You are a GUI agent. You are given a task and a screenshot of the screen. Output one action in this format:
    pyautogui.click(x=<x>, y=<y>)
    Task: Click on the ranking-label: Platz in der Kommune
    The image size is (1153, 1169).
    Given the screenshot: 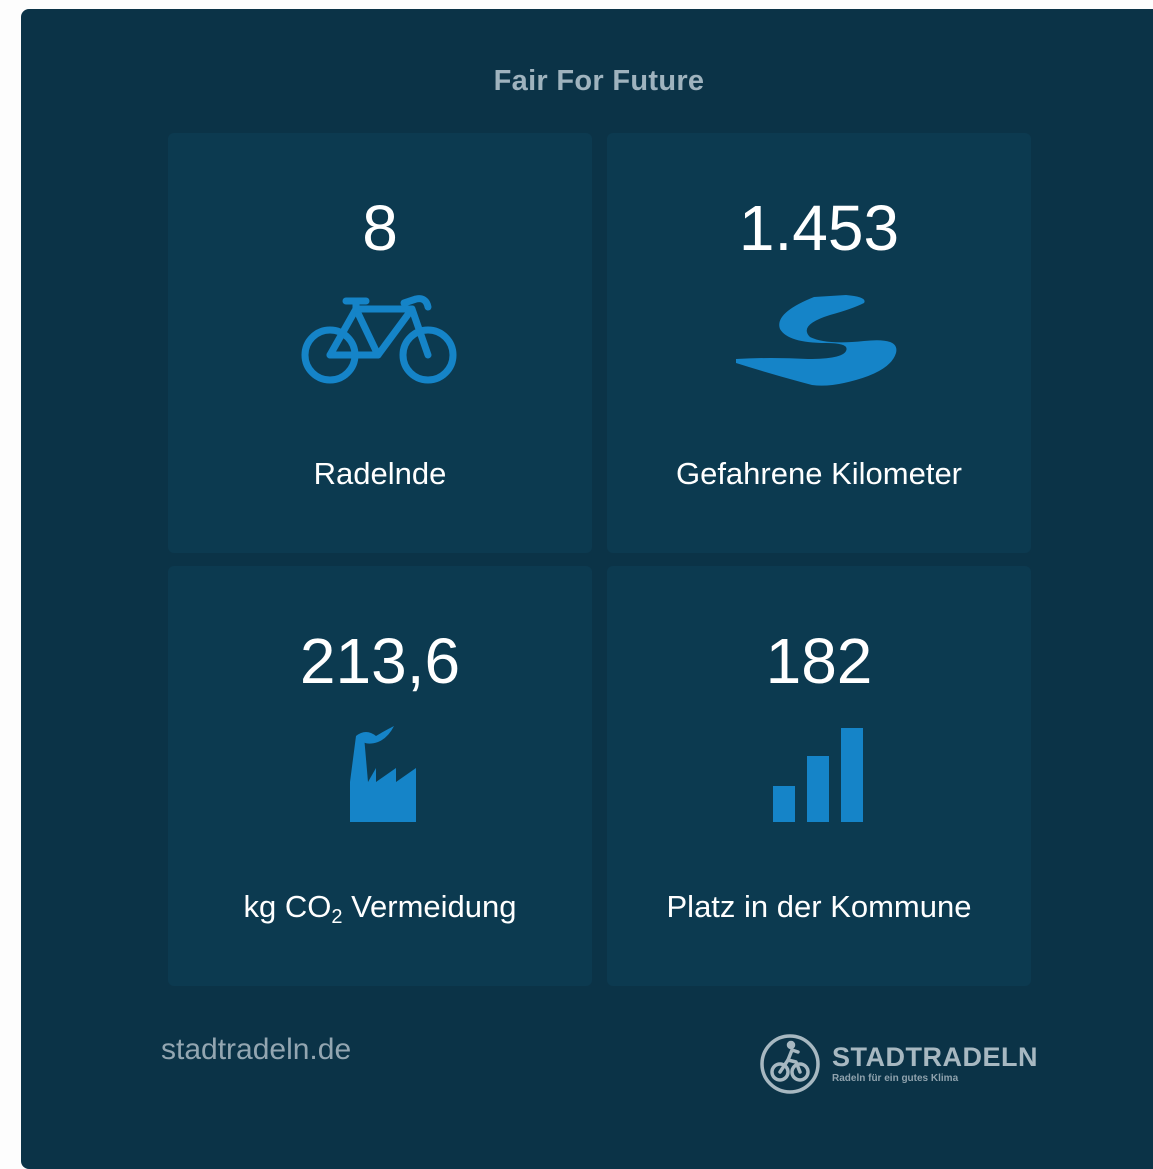 What is the action you would take?
    pyautogui.click(x=819, y=906)
    